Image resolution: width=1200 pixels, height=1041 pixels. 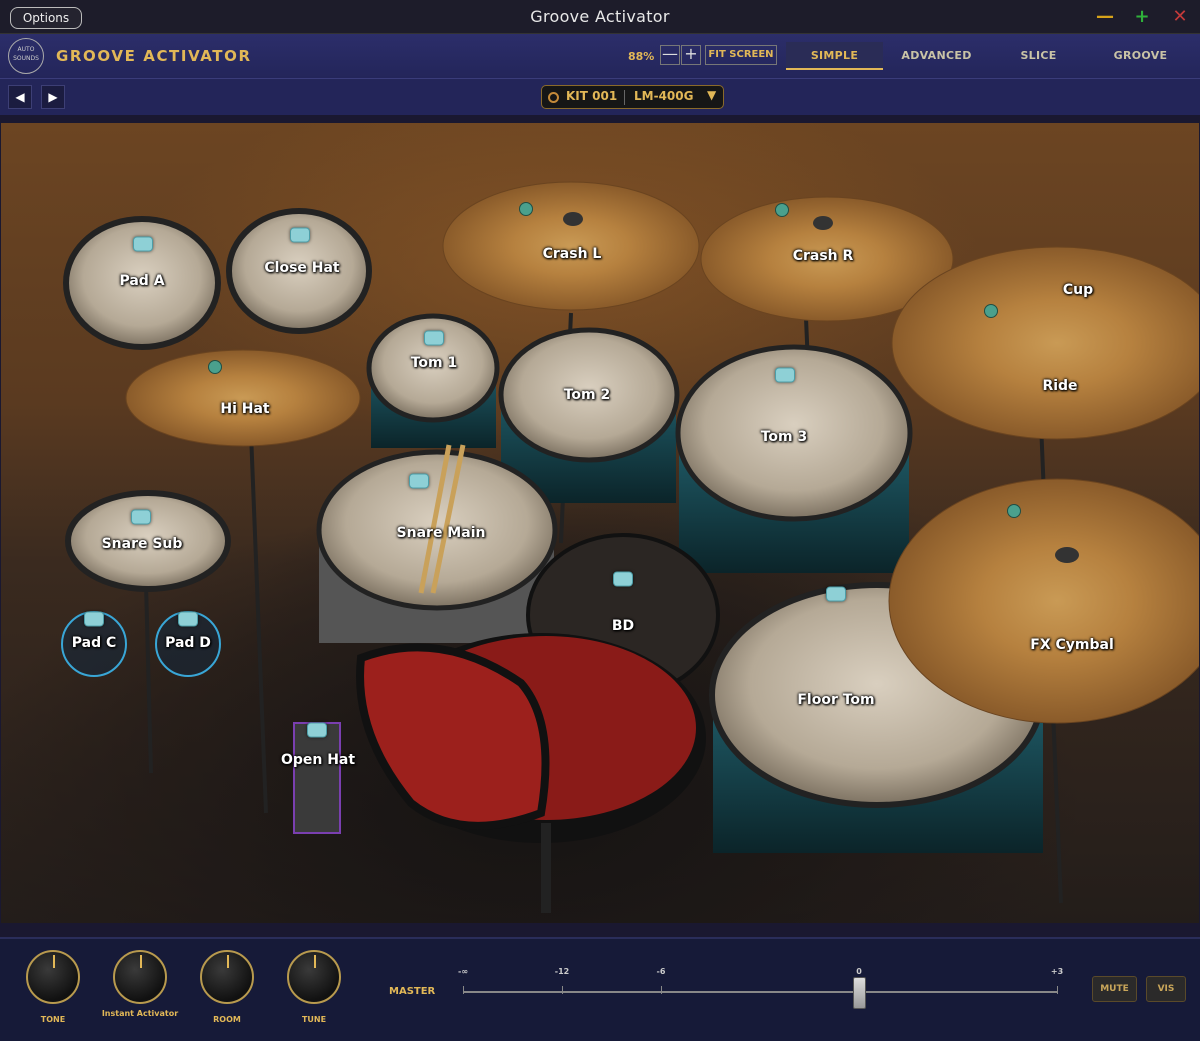 I want to click on window-titlebar: Options Groove Activator — + ✕, so click(x=600, y=17).